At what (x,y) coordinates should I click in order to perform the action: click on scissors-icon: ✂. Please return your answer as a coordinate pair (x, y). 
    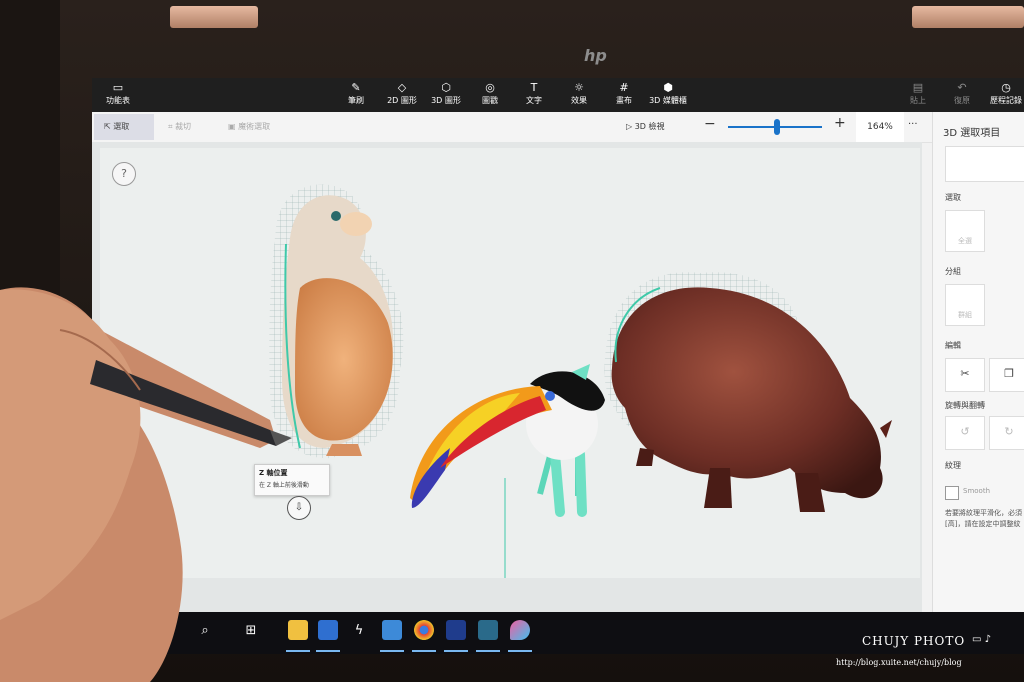
    Looking at the image, I should click on (965, 373).